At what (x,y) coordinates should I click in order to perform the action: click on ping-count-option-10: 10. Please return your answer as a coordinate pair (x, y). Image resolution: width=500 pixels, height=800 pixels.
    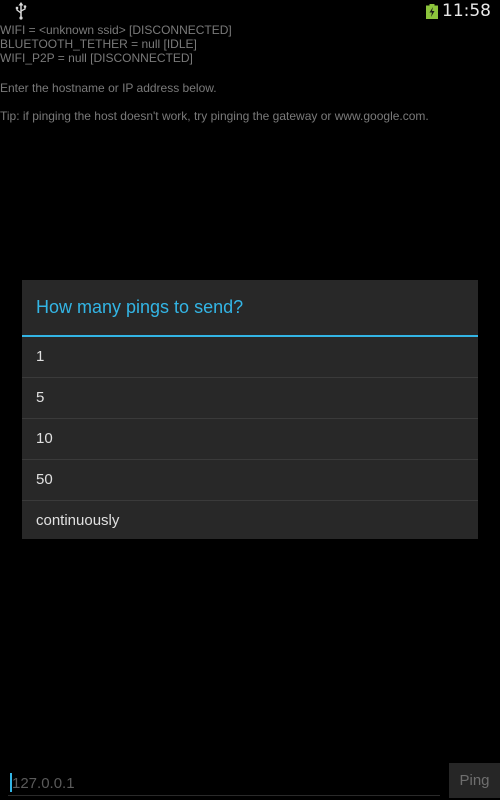
    Looking at the image, I should click on (250, 439).